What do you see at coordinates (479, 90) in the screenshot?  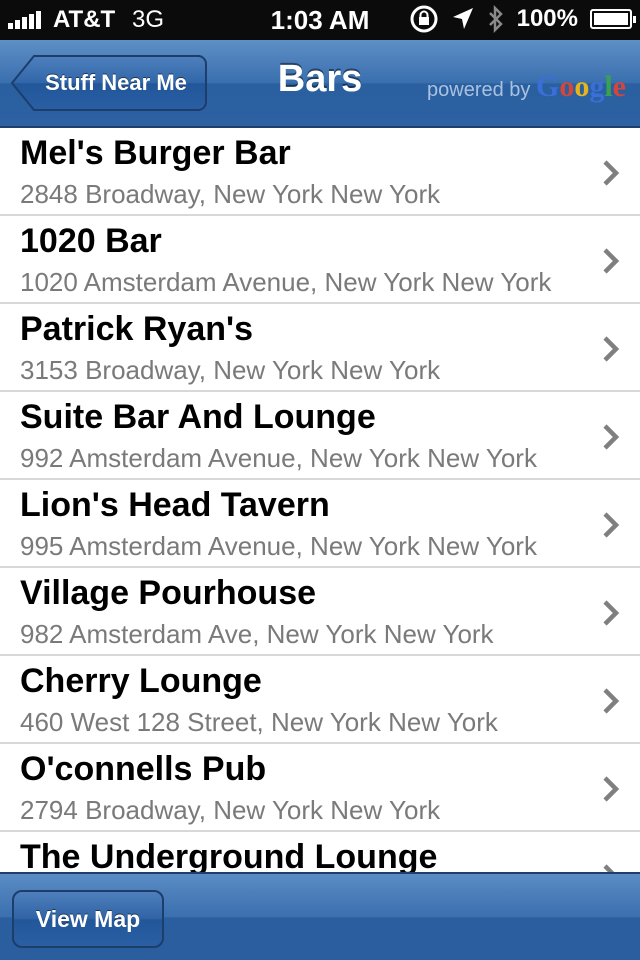 I see `powered-by-label: powered by` at bounding box center [479, 90].